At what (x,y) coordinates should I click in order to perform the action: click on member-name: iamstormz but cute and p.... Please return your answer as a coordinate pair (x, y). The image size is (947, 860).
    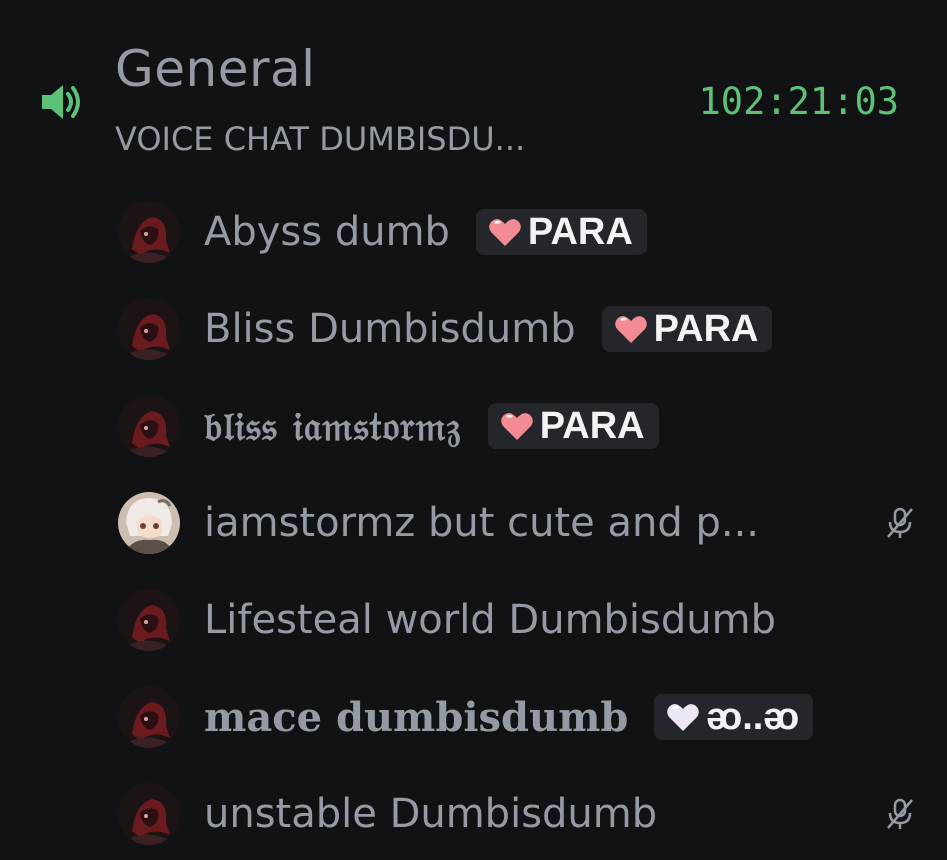
    Looking at the image, I should click on (481, 523).